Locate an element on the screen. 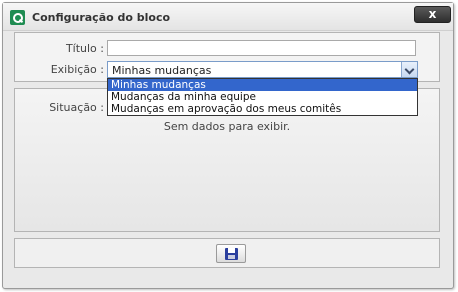 The width and height of the screenshot is (458, 292). situacao-label: Situação : is located at coordinates (76, 107).